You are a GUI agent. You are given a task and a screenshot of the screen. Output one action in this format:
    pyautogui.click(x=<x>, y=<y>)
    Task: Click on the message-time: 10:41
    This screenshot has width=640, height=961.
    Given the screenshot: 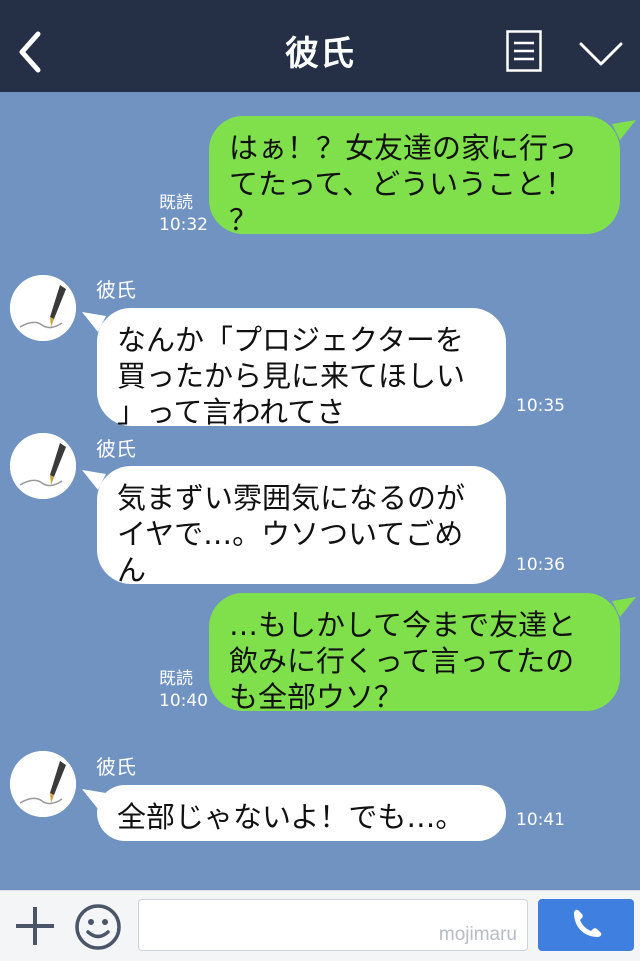 What is the action you would take?
    pyautogui.click(x=540, y=820)
    